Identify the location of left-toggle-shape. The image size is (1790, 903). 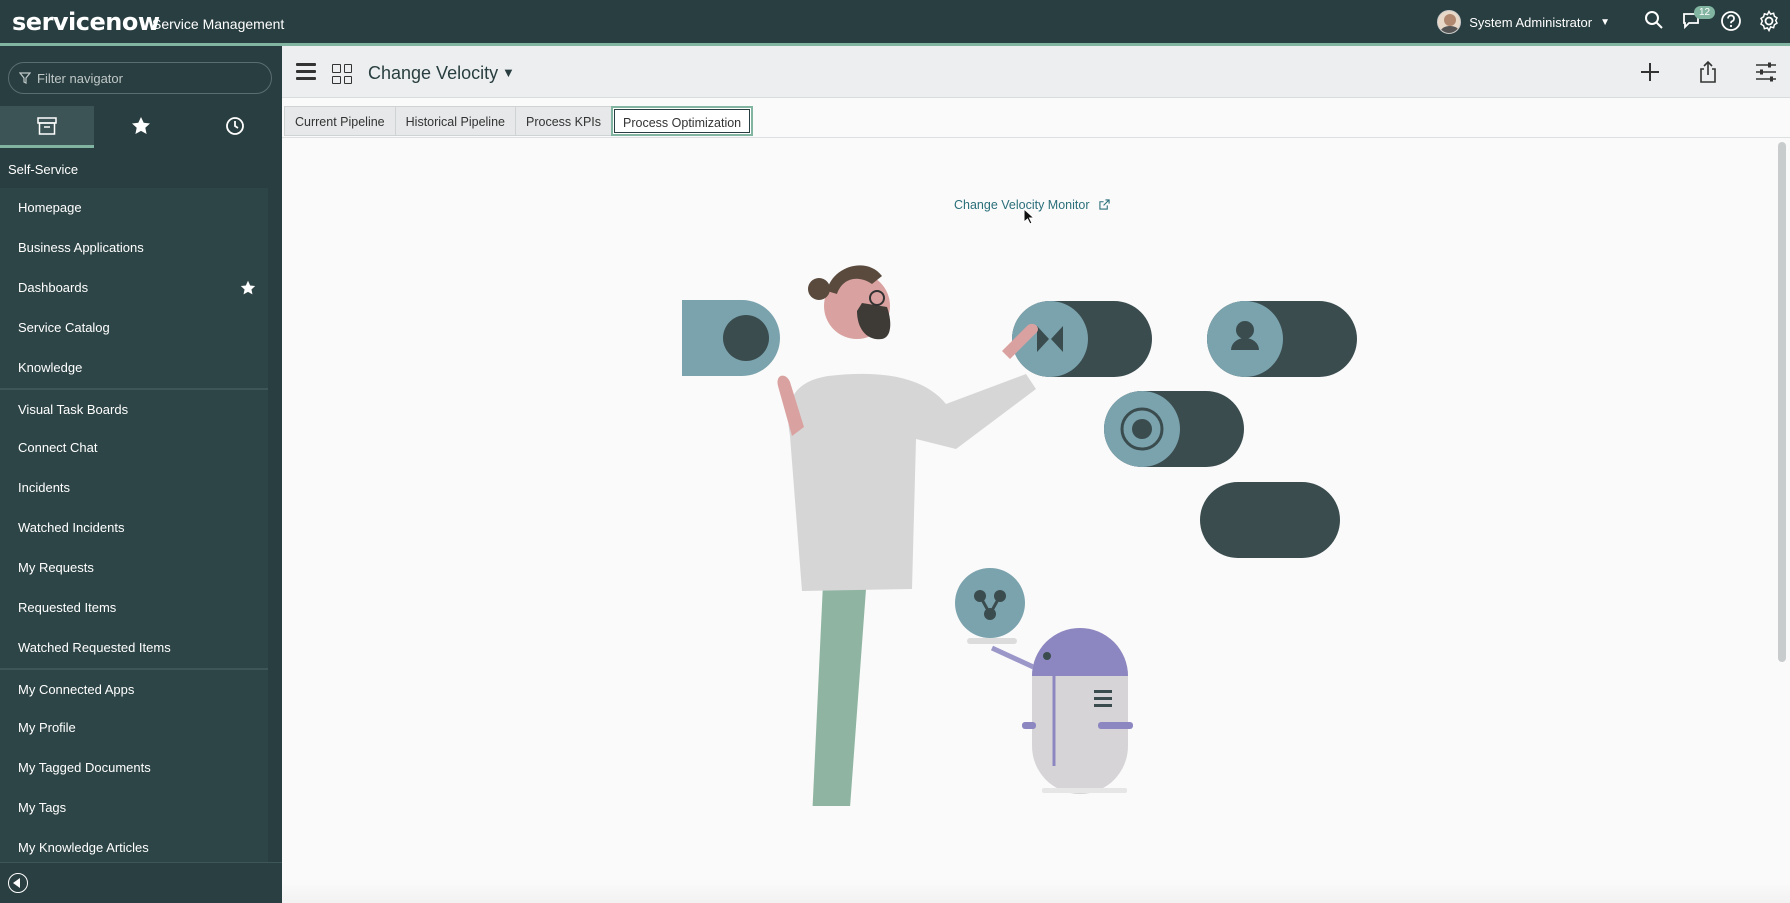
(731, 338).